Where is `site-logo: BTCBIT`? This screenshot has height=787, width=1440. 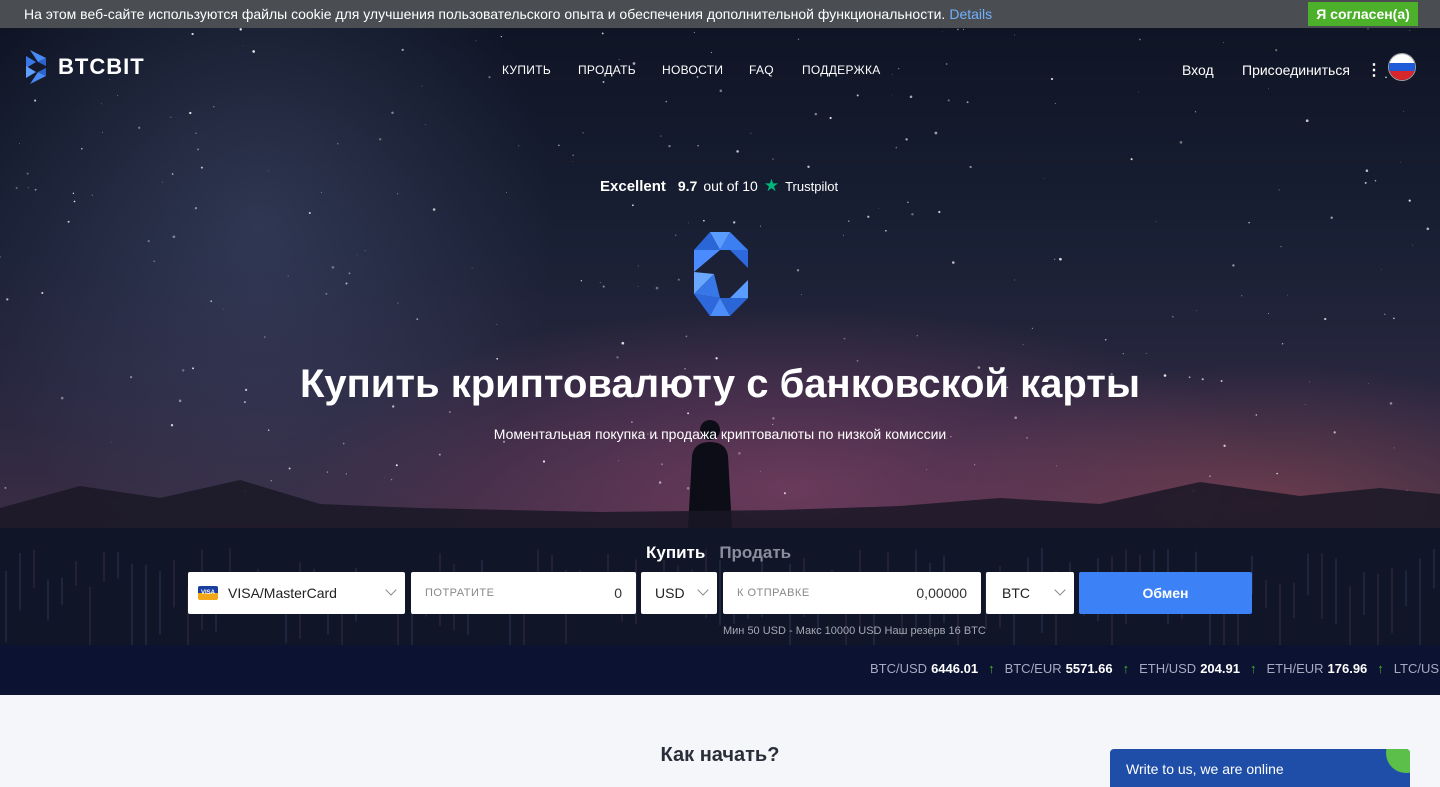 site-logo: BTCBIT is located at coordinates (84, 67).